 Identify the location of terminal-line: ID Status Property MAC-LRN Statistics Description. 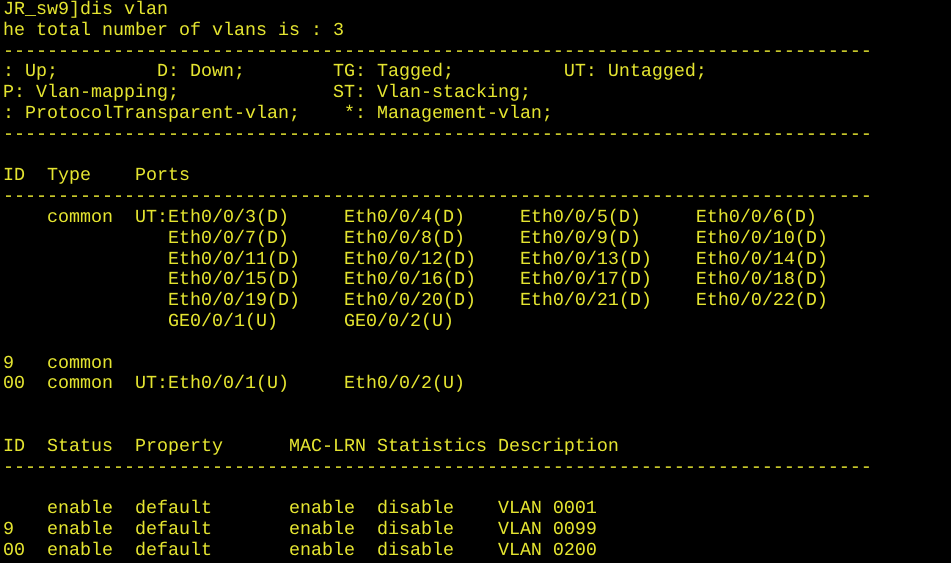
(311, 446).